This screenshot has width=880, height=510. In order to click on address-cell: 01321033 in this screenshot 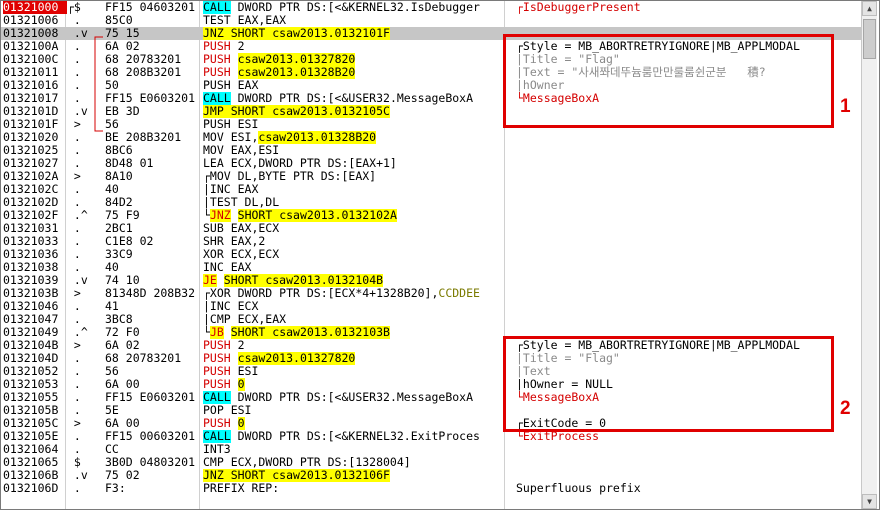, I will do `click(31, 241)`.